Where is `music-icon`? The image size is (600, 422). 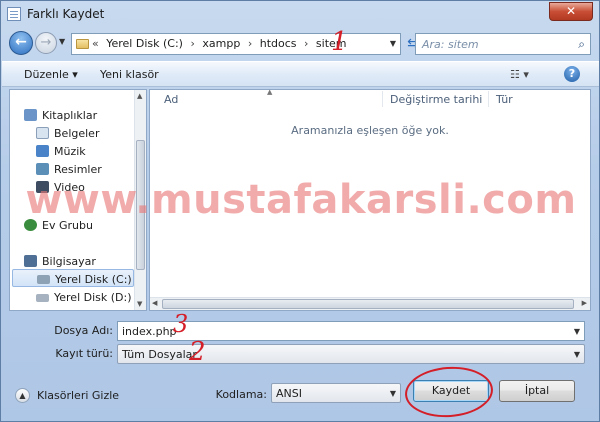
music-icon is located at coordinates (42, 151).